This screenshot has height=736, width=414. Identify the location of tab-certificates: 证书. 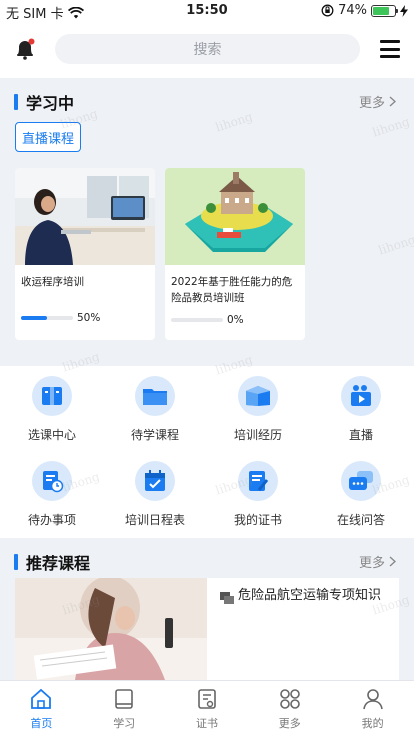
(207, 708).